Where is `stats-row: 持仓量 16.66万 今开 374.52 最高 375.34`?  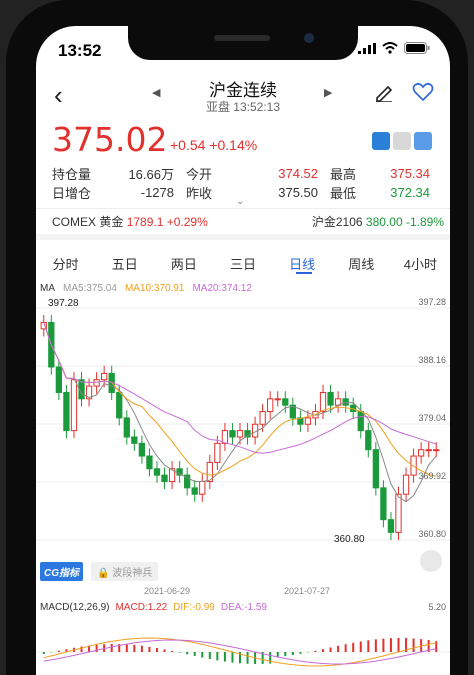
stats-row: 持仓量 16.66万 今开 374.52 最高 375.34 is located at coordinates (247, 173).